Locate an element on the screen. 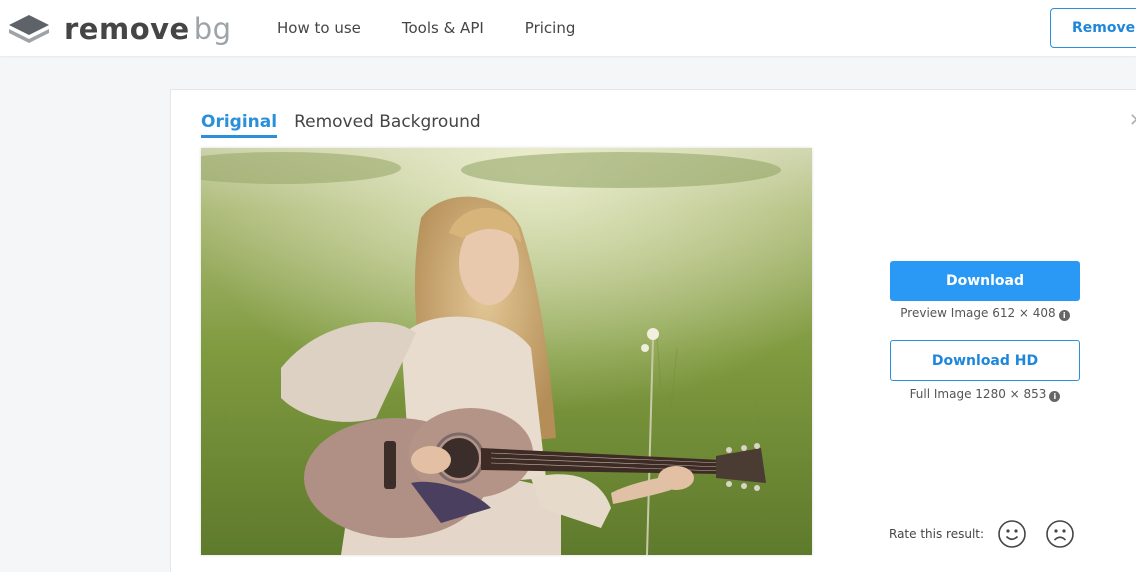 Image resolution: width=1136 pixels, height=572 pixels. nav-how-to-use: How to use is located at coordinates (319, 28).